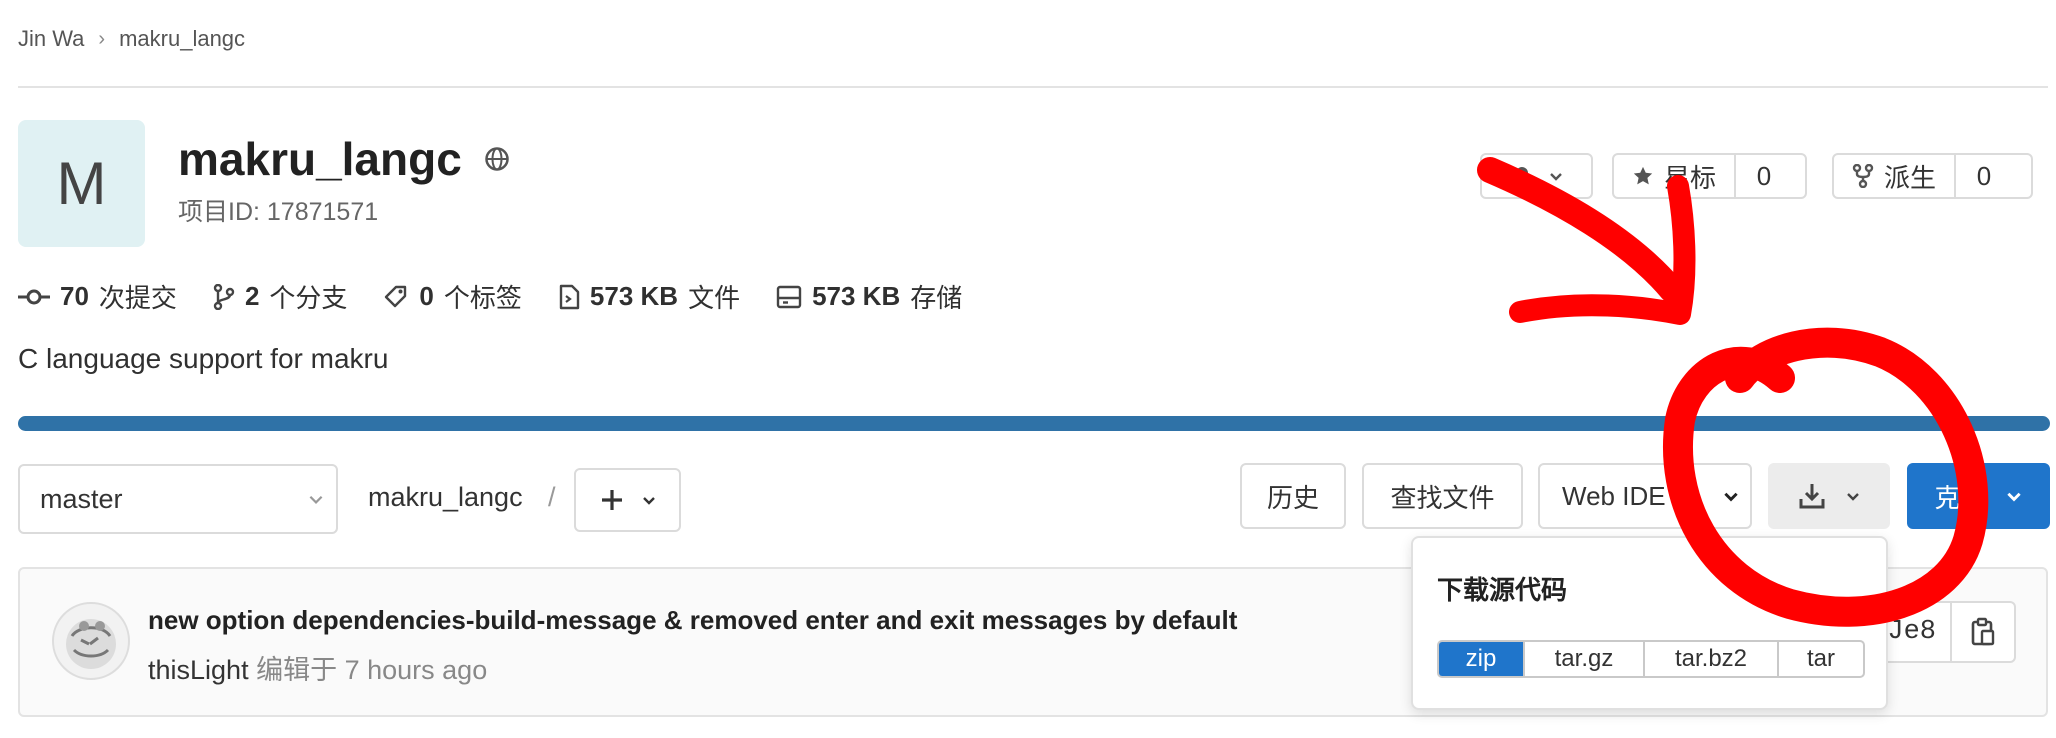 Image resolution: width=2056 pixels, height=738 pixels. I want to click on copy-sha-button, so click(1983, 632).